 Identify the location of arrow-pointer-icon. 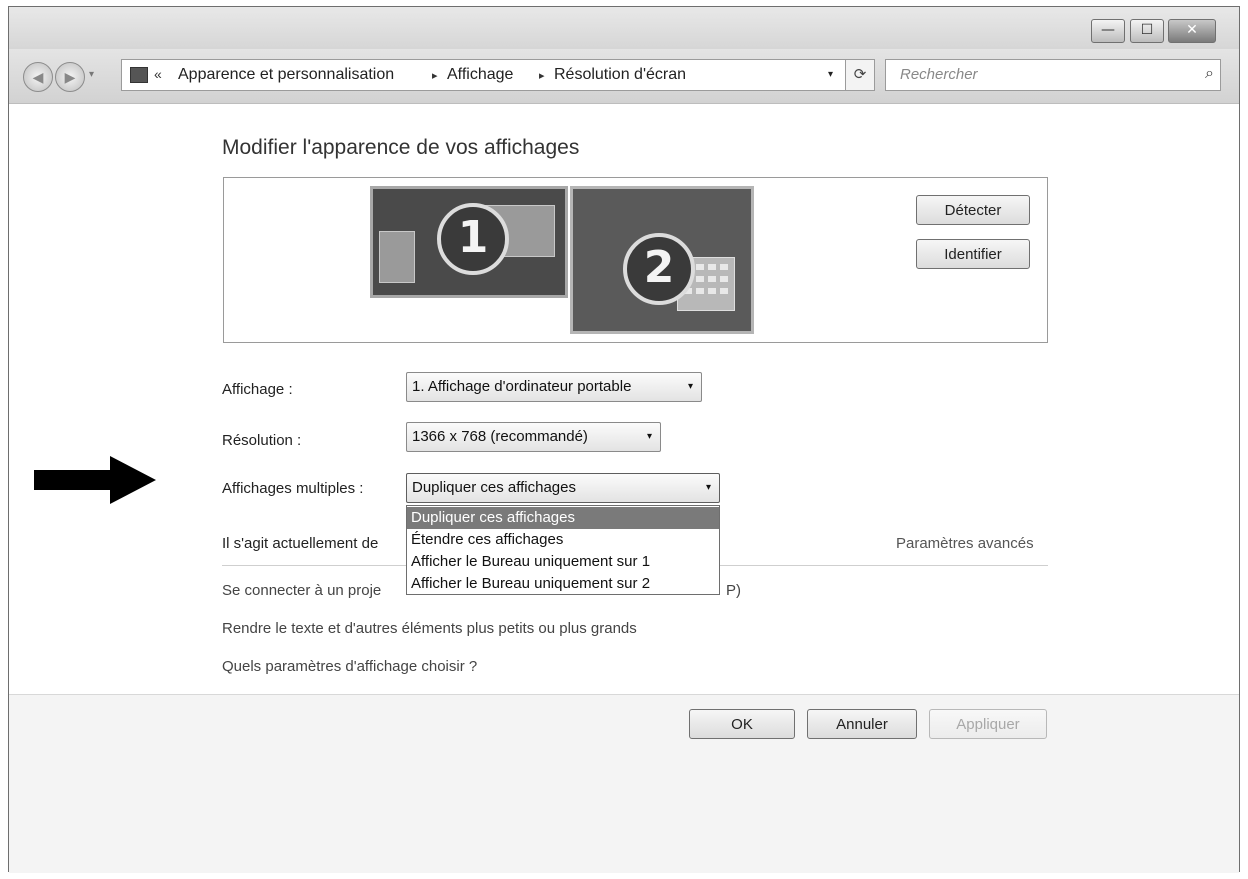
(95, 480).